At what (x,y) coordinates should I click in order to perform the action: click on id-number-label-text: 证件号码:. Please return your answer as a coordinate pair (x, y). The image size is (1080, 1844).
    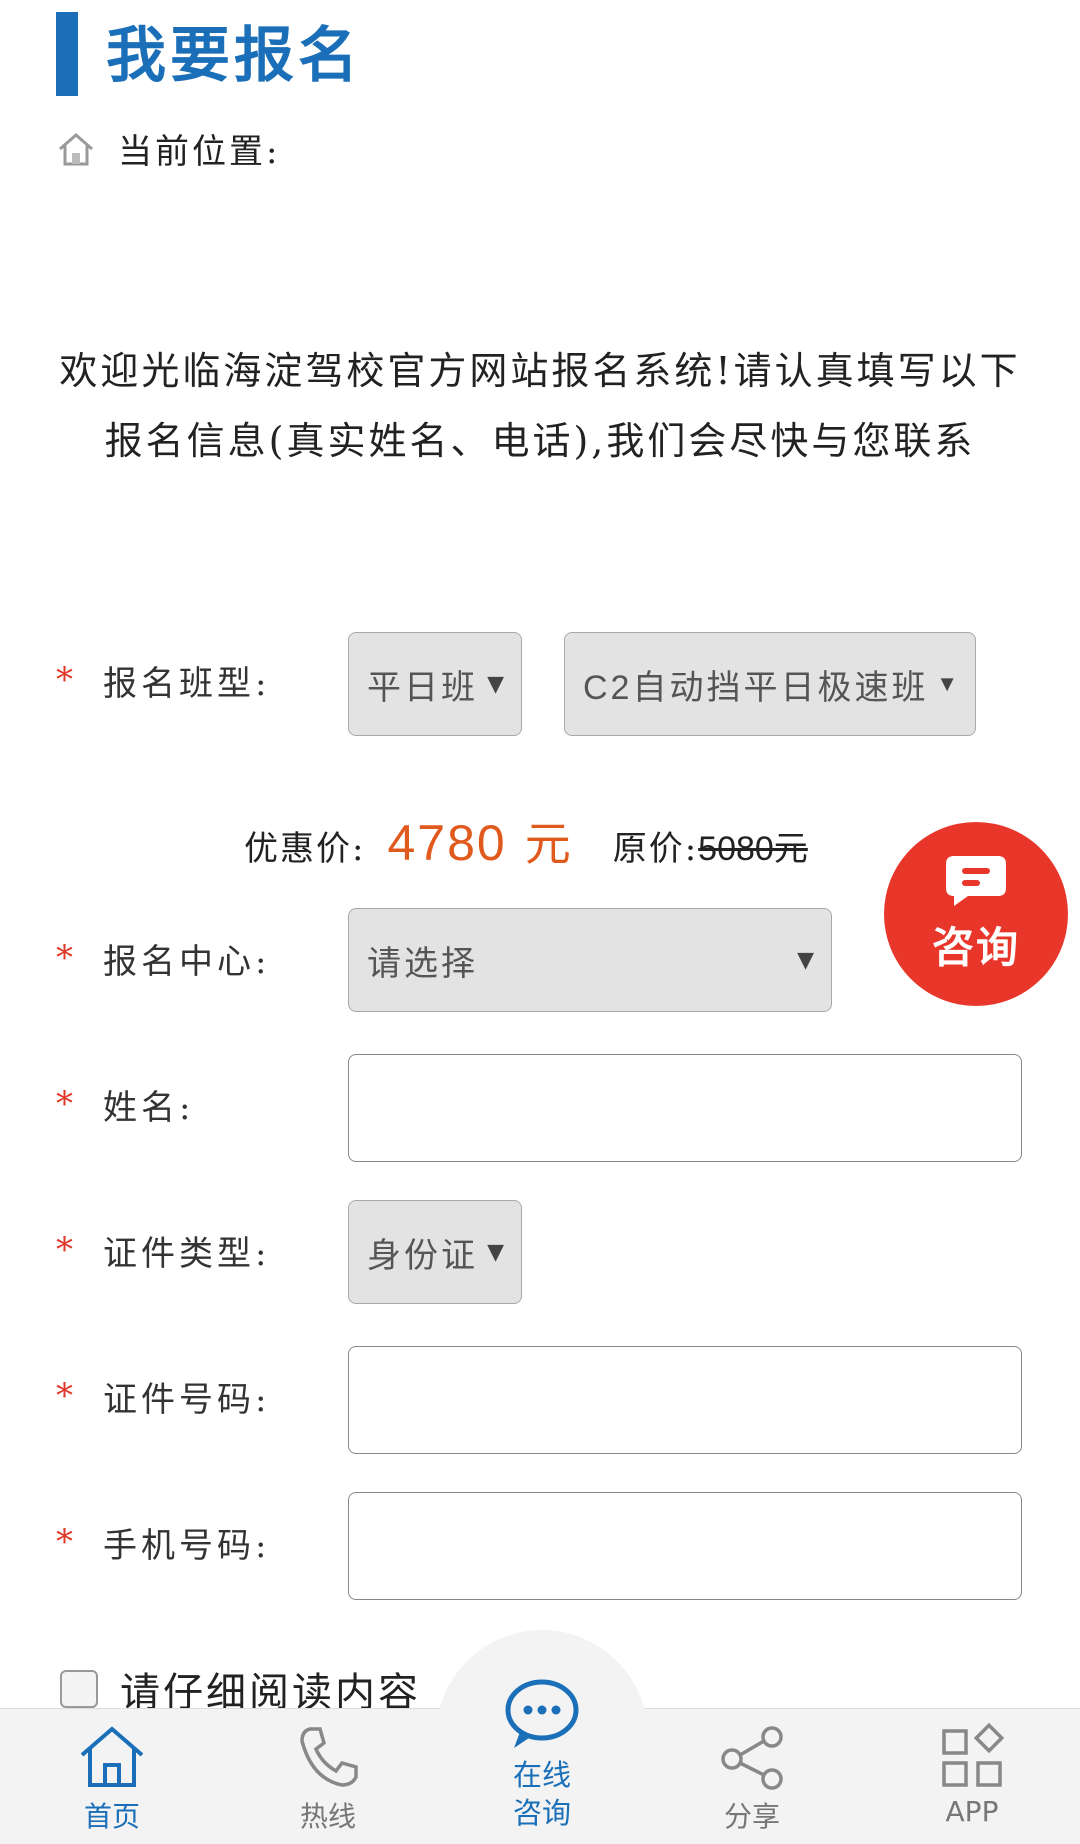
    Looking at the image, I should click on (187, 1399).